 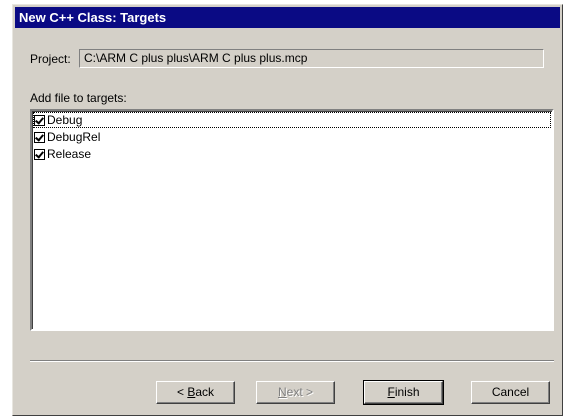 I want to click on back-button: < Back, so click(x=195, y=392).